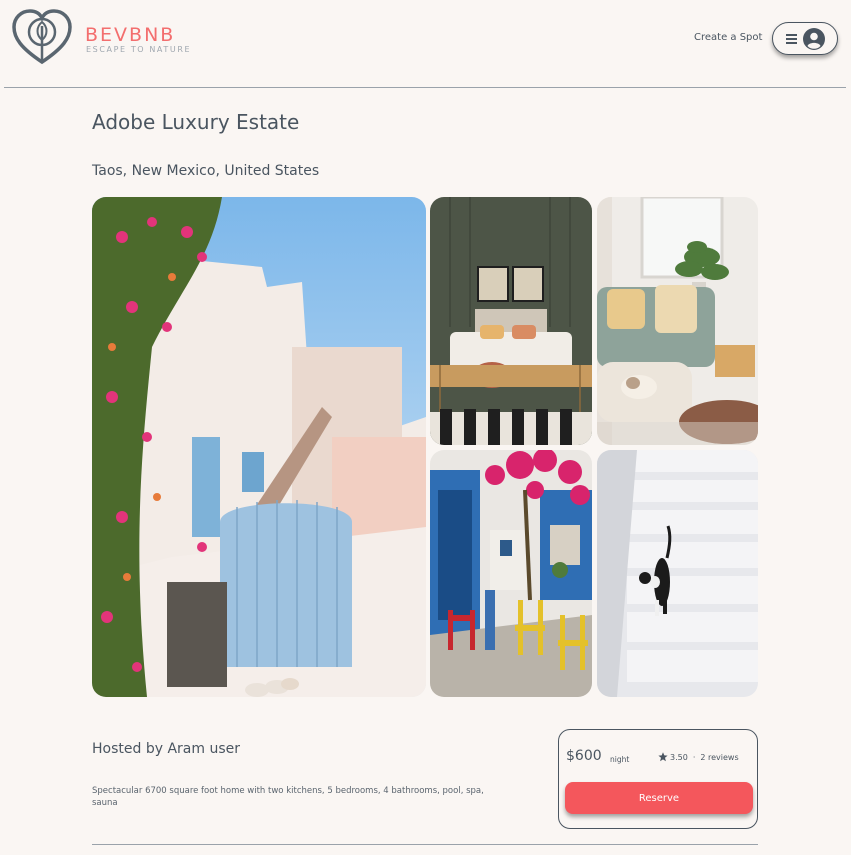 This screenshot has height=855, width=851. What do you see at coordinates (698, 757) in the screenshot?
I see `rating-summary: 3.50 · 2 reviews` at bounding box center [698, 757].